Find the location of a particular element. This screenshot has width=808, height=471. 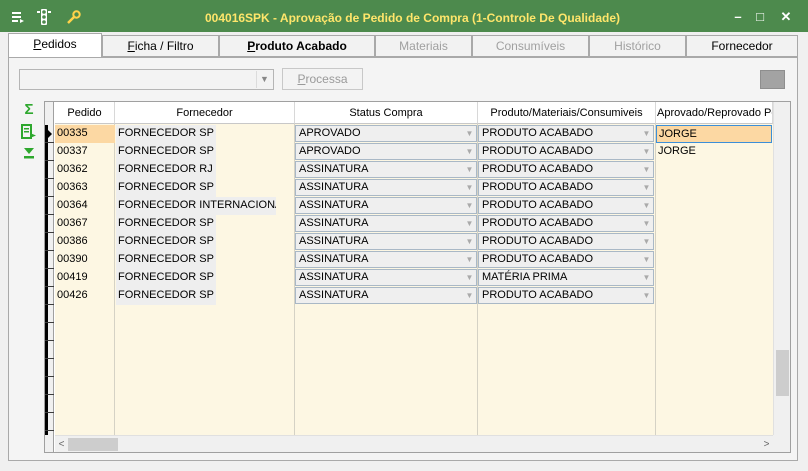

cell-pedido: 00390 is located at coordinates (85, 260).